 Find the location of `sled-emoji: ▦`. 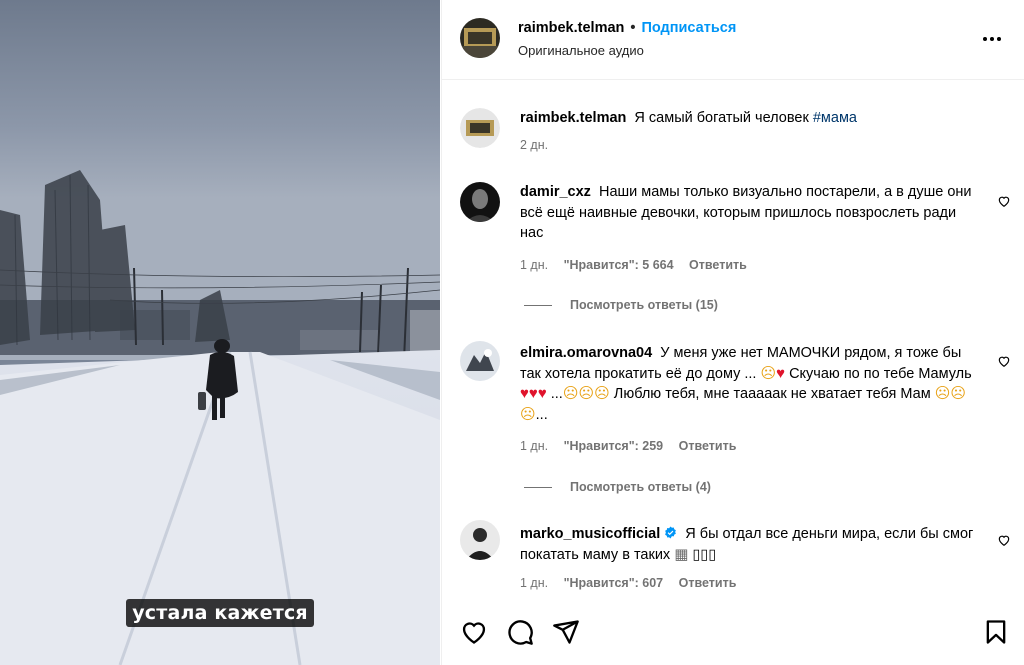

sled-emoji: ▦ is located at coordinates (681, 554).